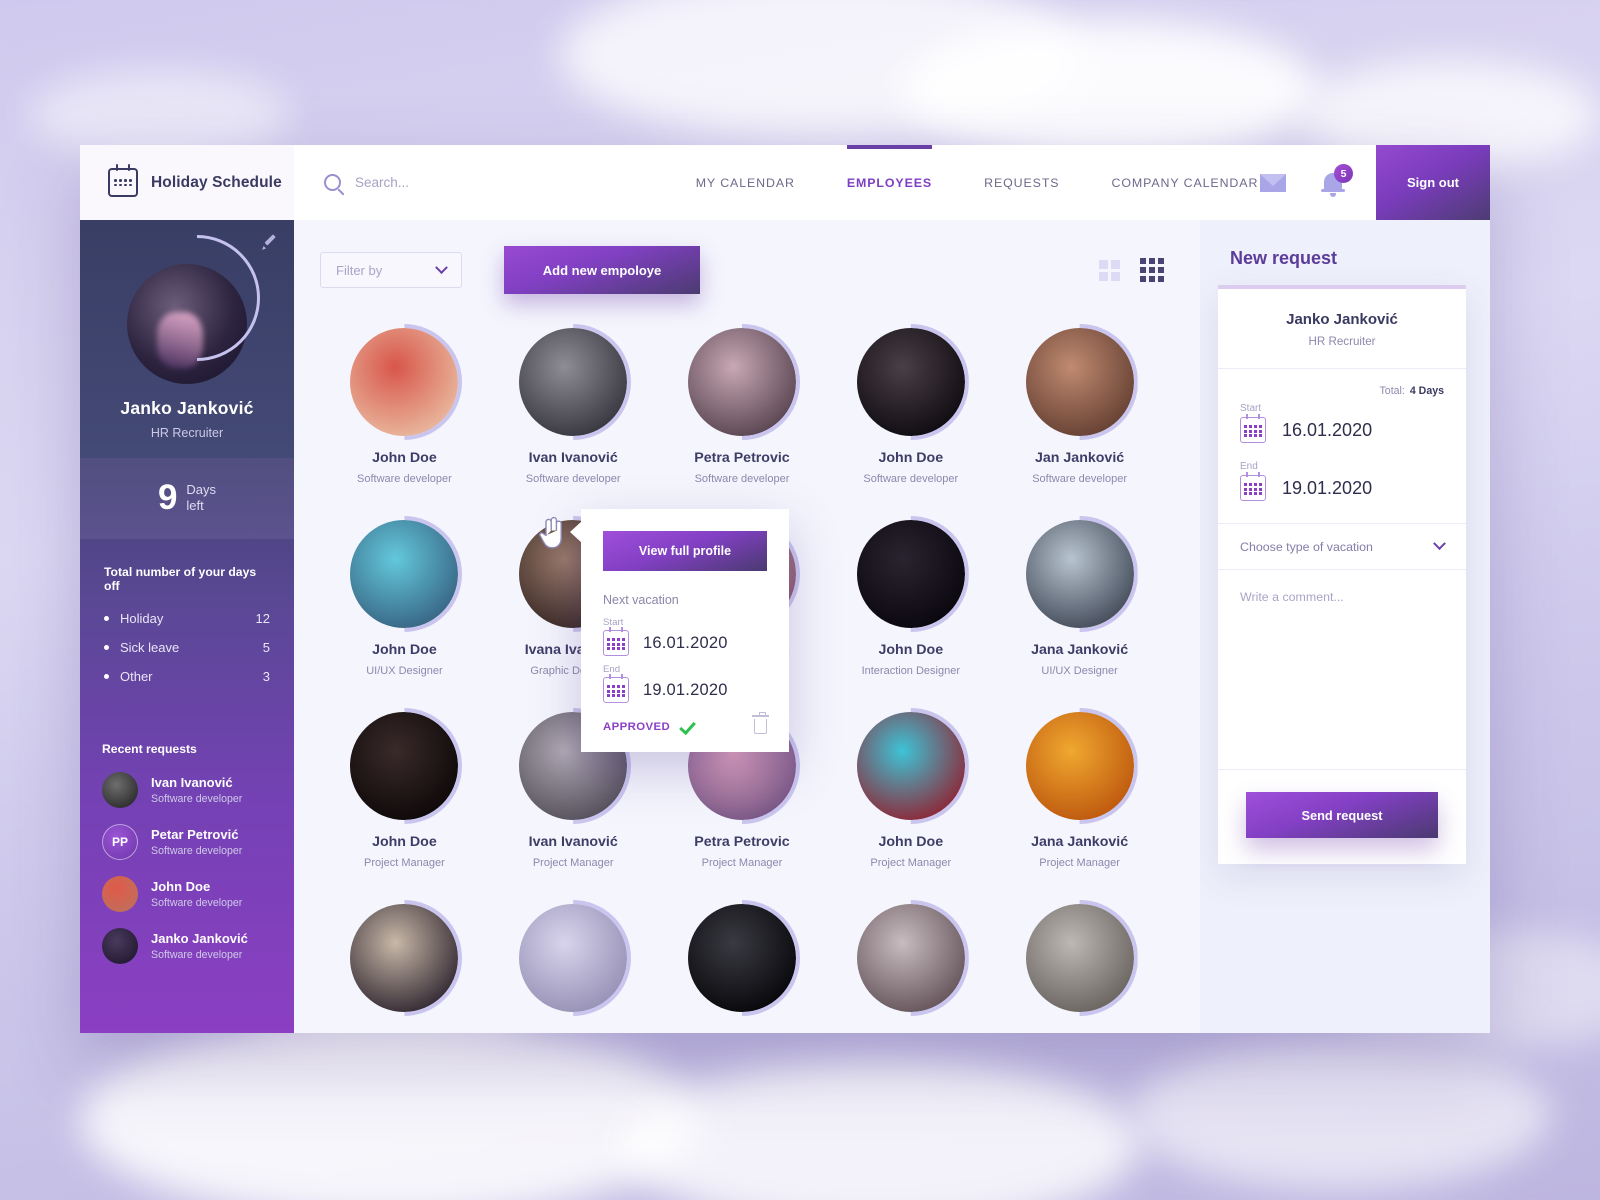 The image size is (1600, 1200). I want to click on tab-requests: REQUESTS, so click(1021, 182).